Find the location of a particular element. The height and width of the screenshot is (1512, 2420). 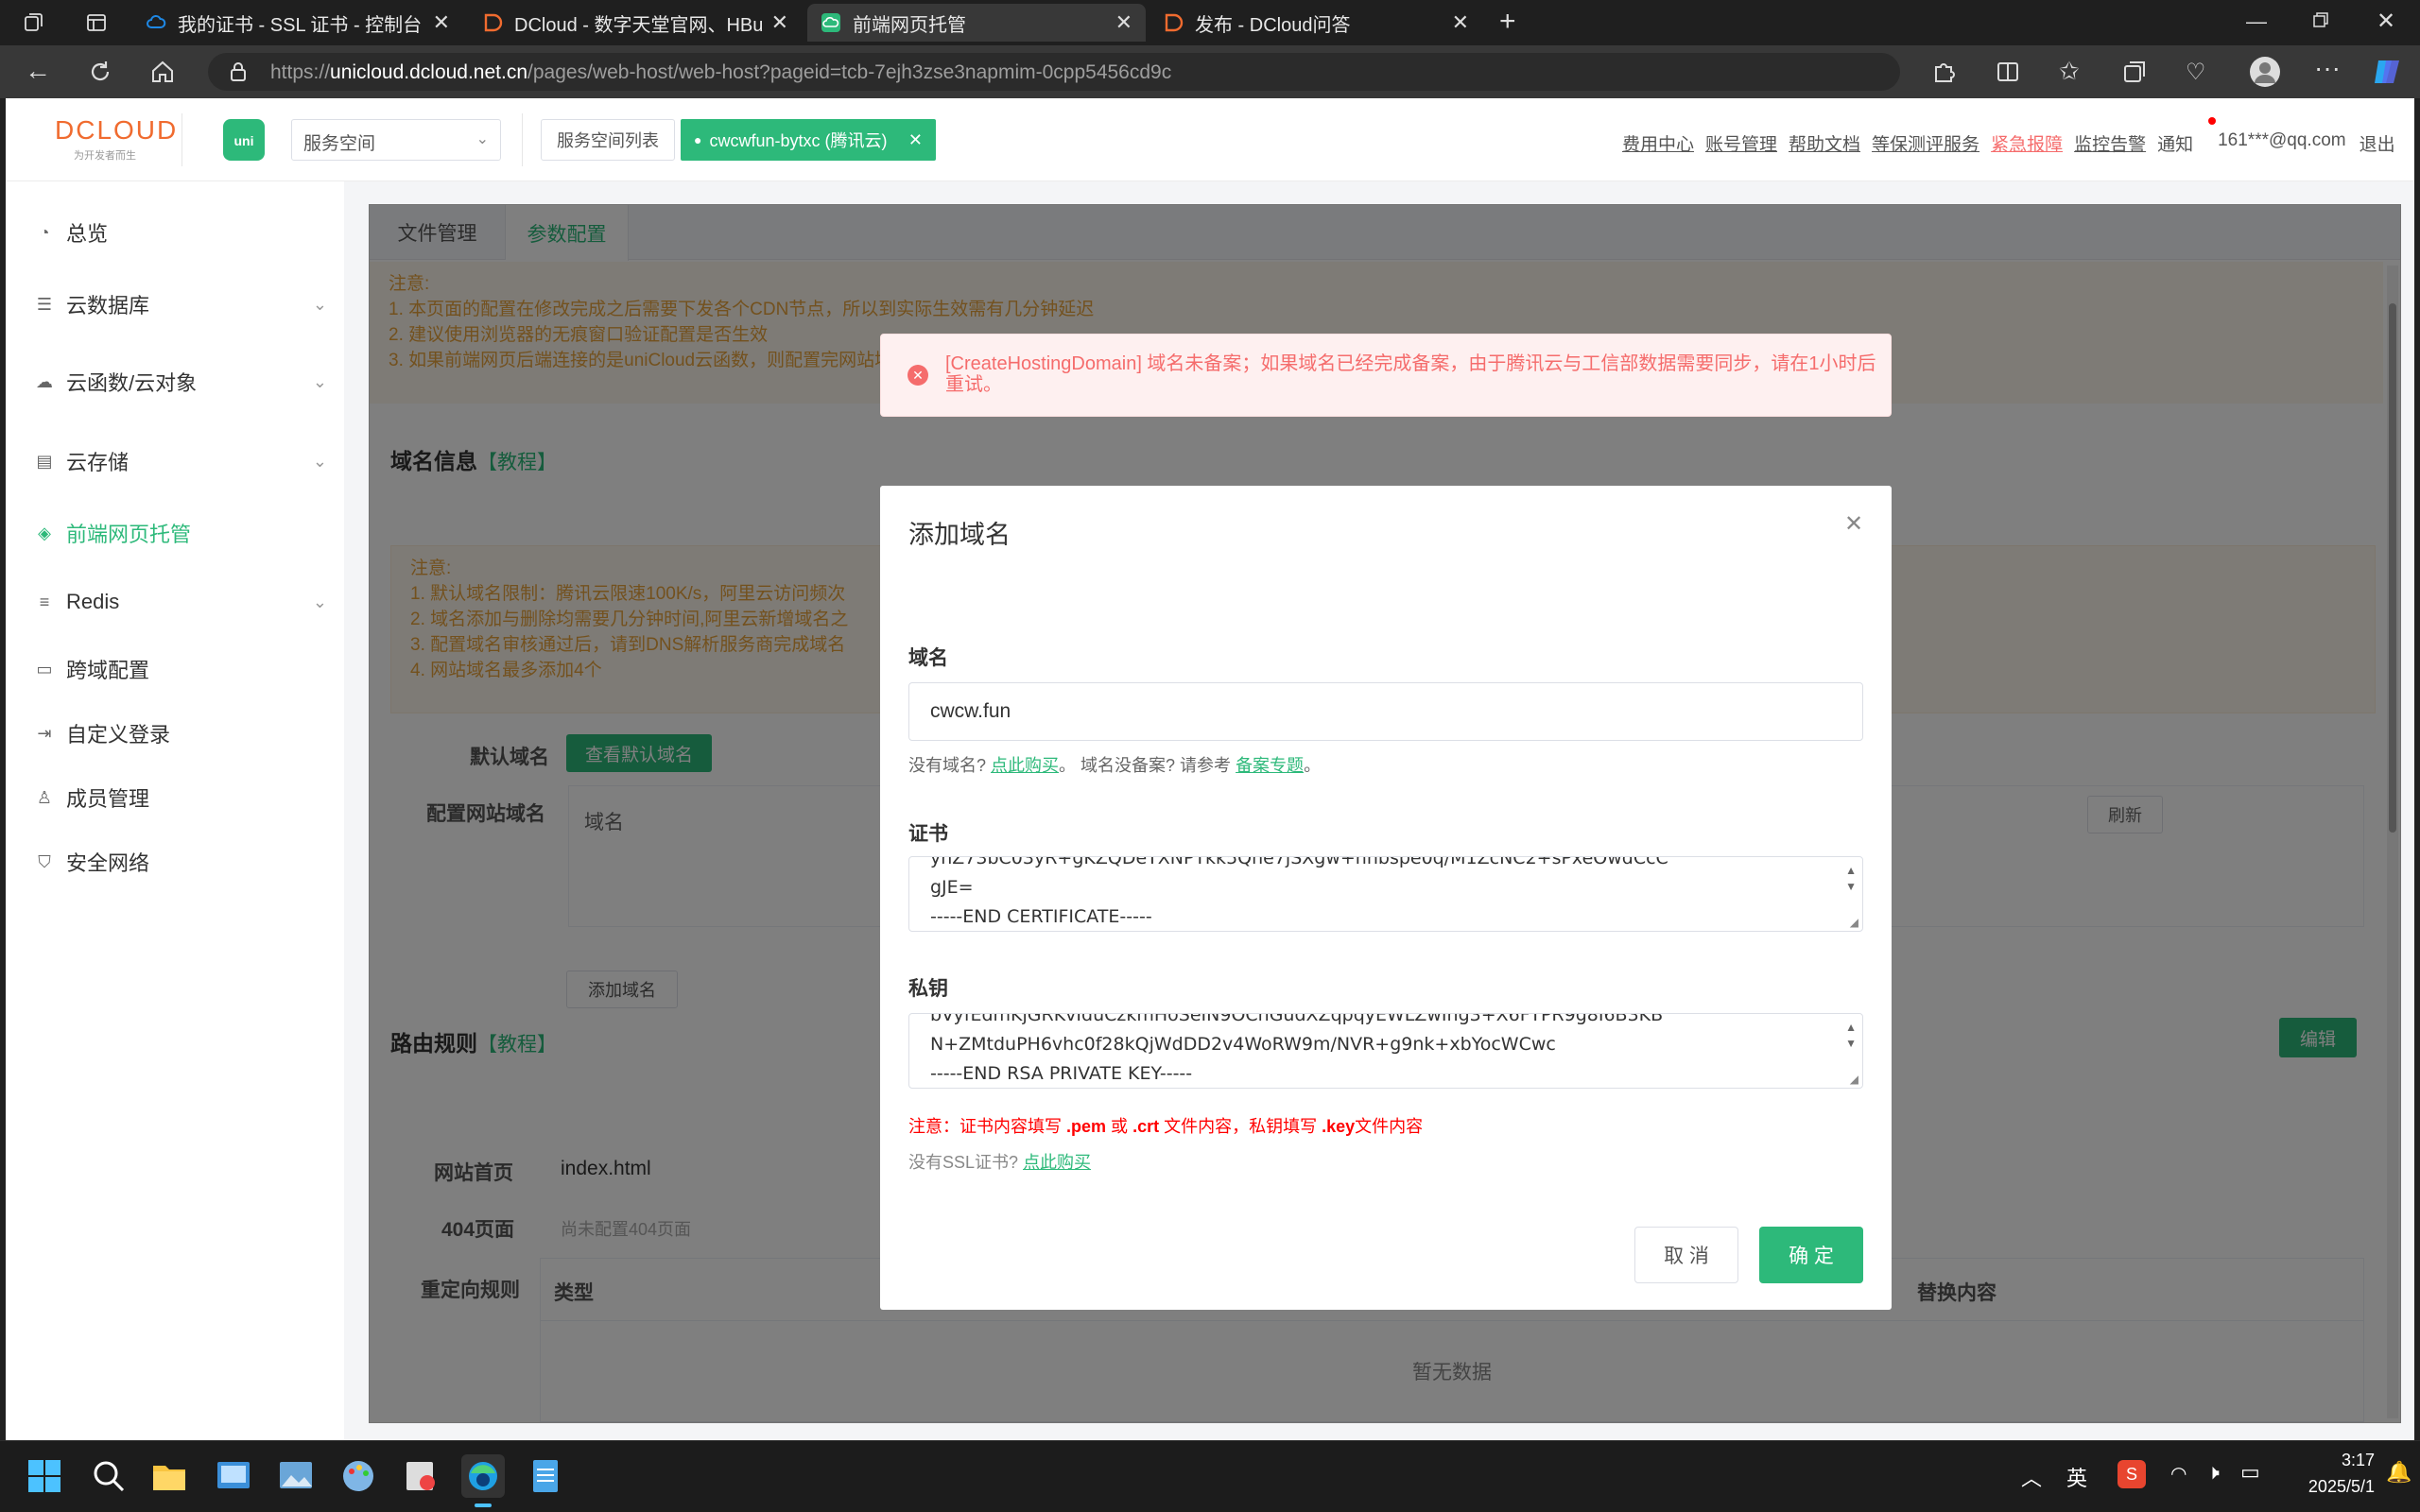

space-select: 服务空间 ⌄ is located at coordinates (396, 140).